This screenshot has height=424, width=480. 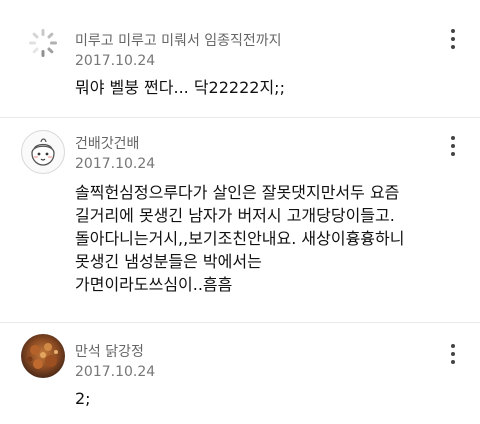 I want to click on cartoon-face-icon, so click(x=43, y=152).